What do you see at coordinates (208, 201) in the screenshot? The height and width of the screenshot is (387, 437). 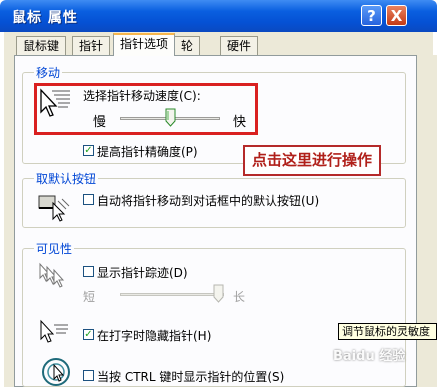 I see `snap-label: 自动将指针移动到对话框中的默认按钮(U)` at bounding box center [208, 201].